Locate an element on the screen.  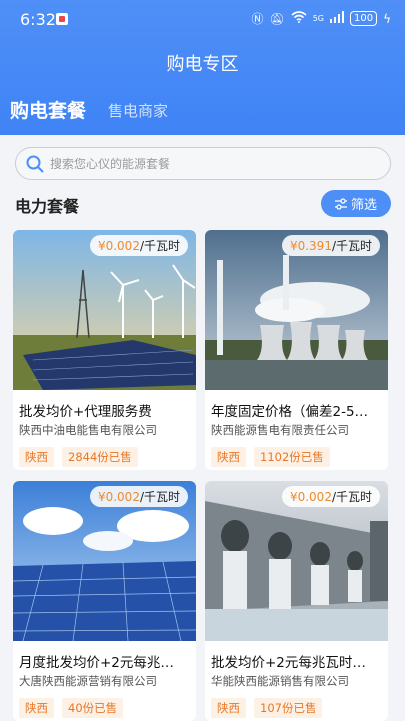
price-value: 0.391 is located at coordinates (314, 246).